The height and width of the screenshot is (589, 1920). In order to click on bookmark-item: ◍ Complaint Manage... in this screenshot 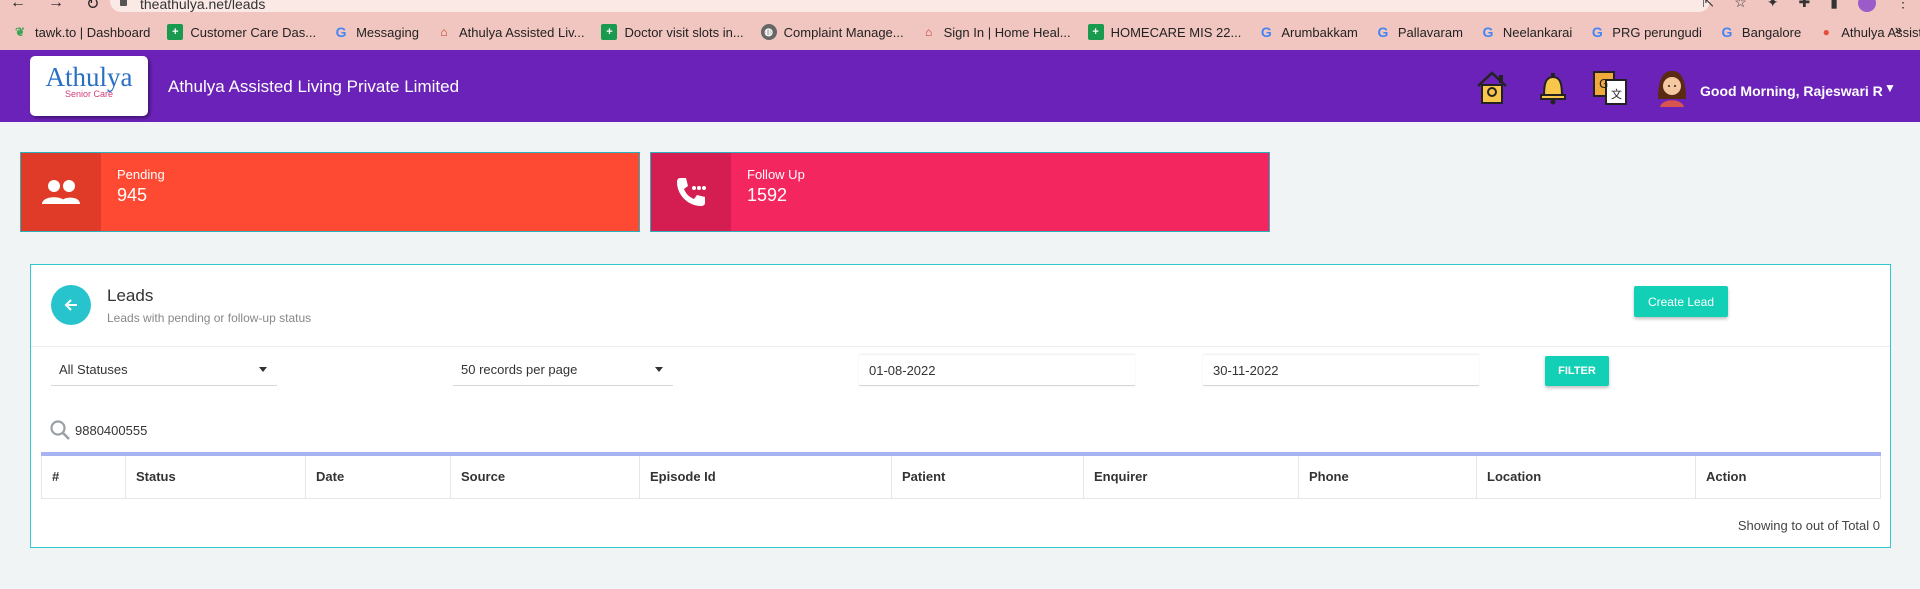, I will do `click(832, 32)`.